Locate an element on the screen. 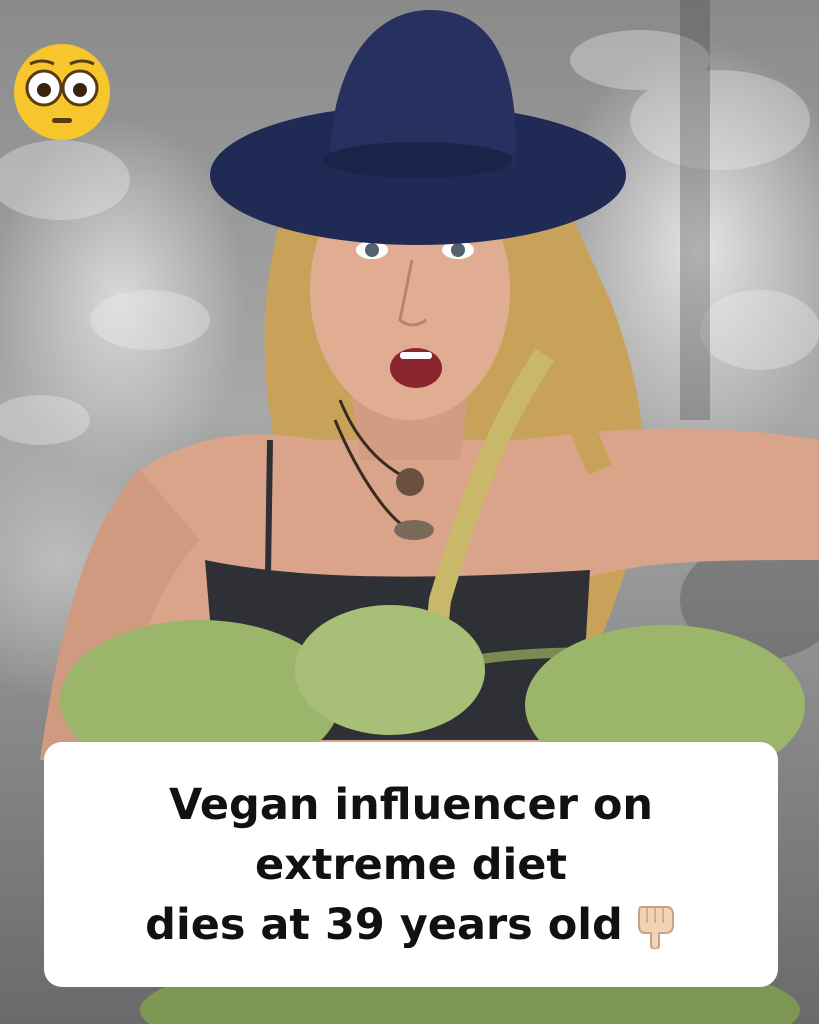 The width and height of the screenshot is (819, 1024). caption-line-1: Vegan influencer on is located at coordinates (411, 804).